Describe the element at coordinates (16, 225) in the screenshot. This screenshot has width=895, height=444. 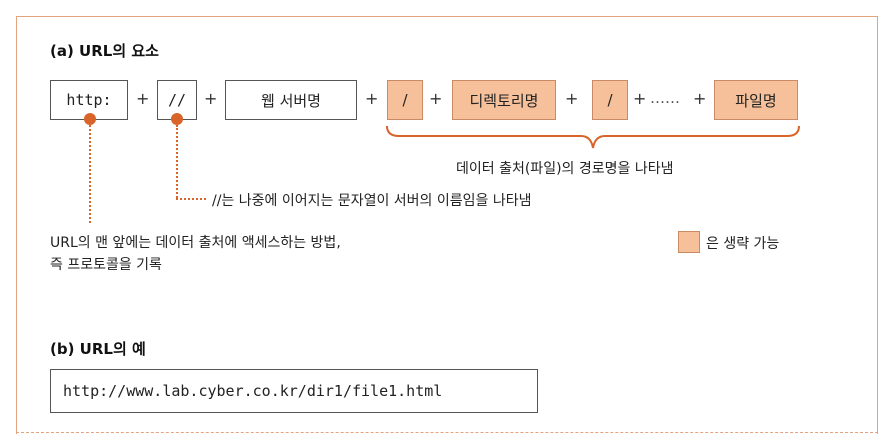
I see `frame-left-border` at that location.